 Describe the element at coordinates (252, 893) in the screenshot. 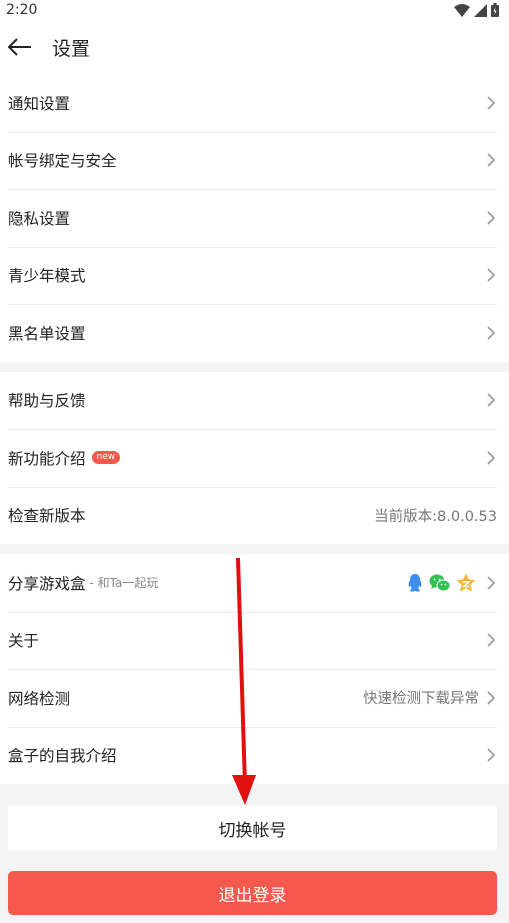

I see `logout-button: 退出登录` at that location.